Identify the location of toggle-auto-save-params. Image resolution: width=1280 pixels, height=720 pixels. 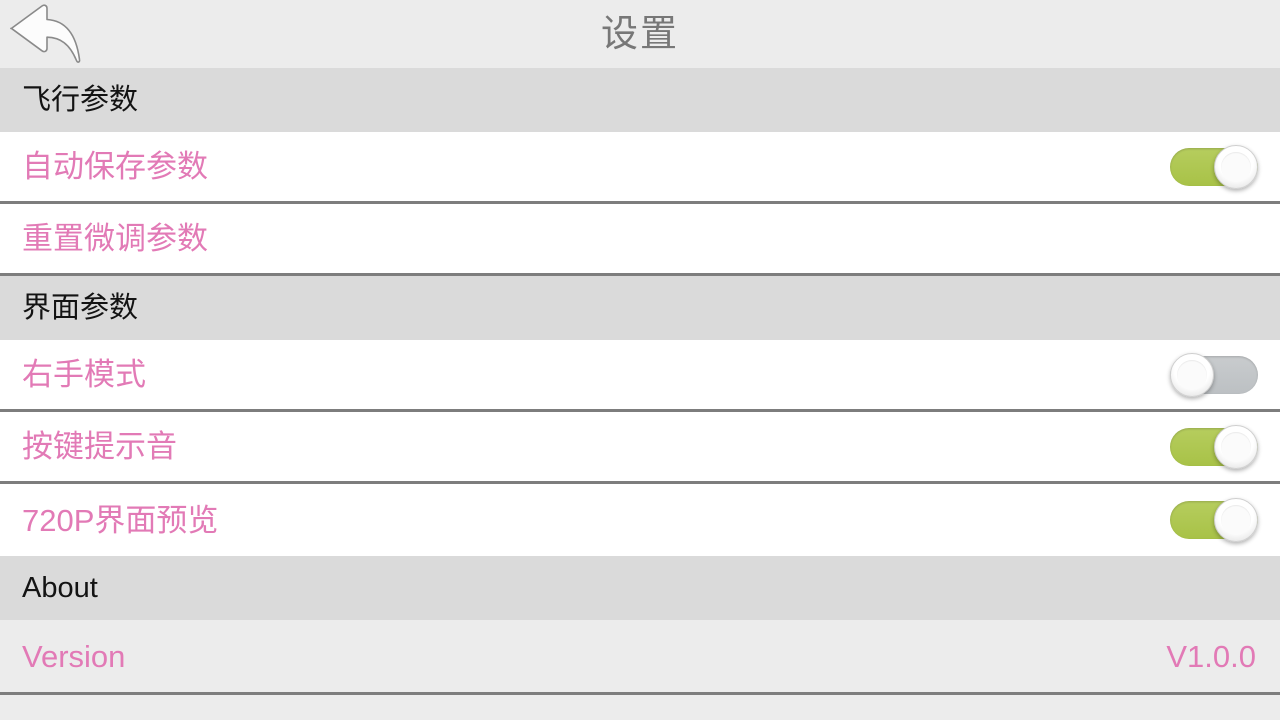
(1214, 166).